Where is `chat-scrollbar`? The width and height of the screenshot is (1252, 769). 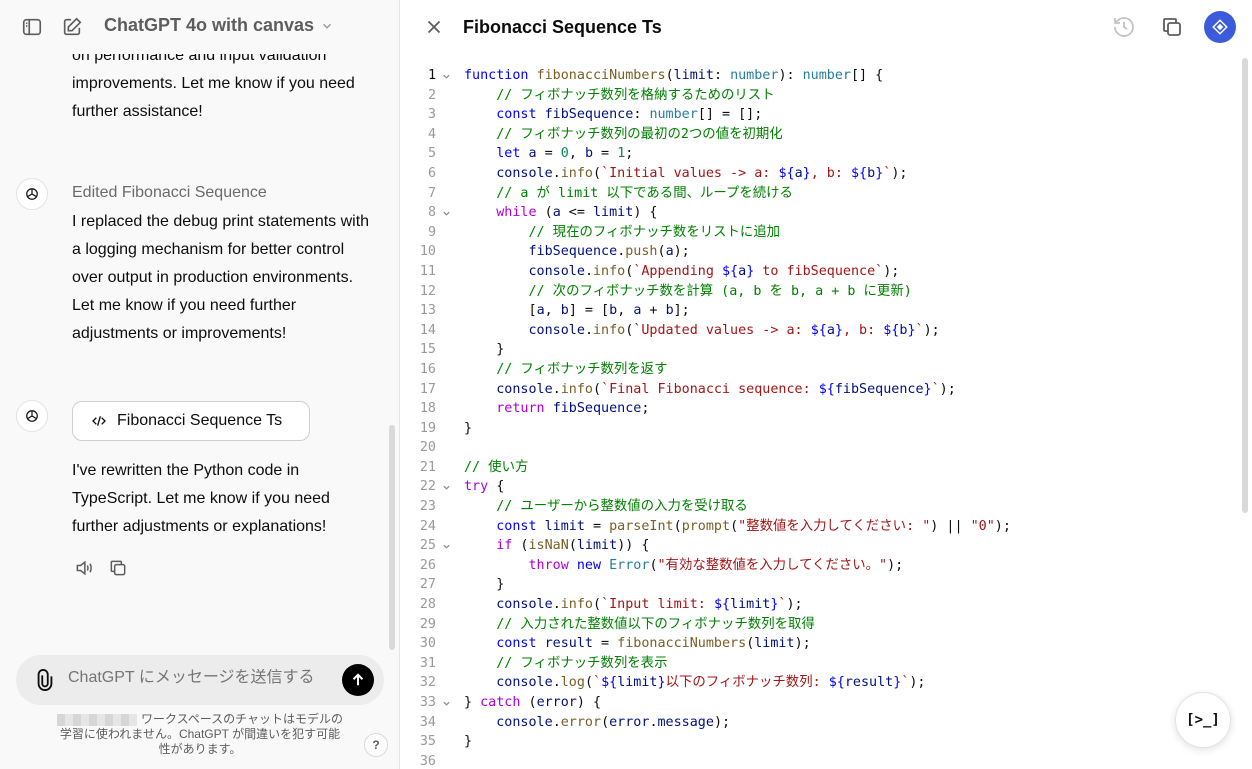
chat-scrollbar is located at coordinates (392, 537).